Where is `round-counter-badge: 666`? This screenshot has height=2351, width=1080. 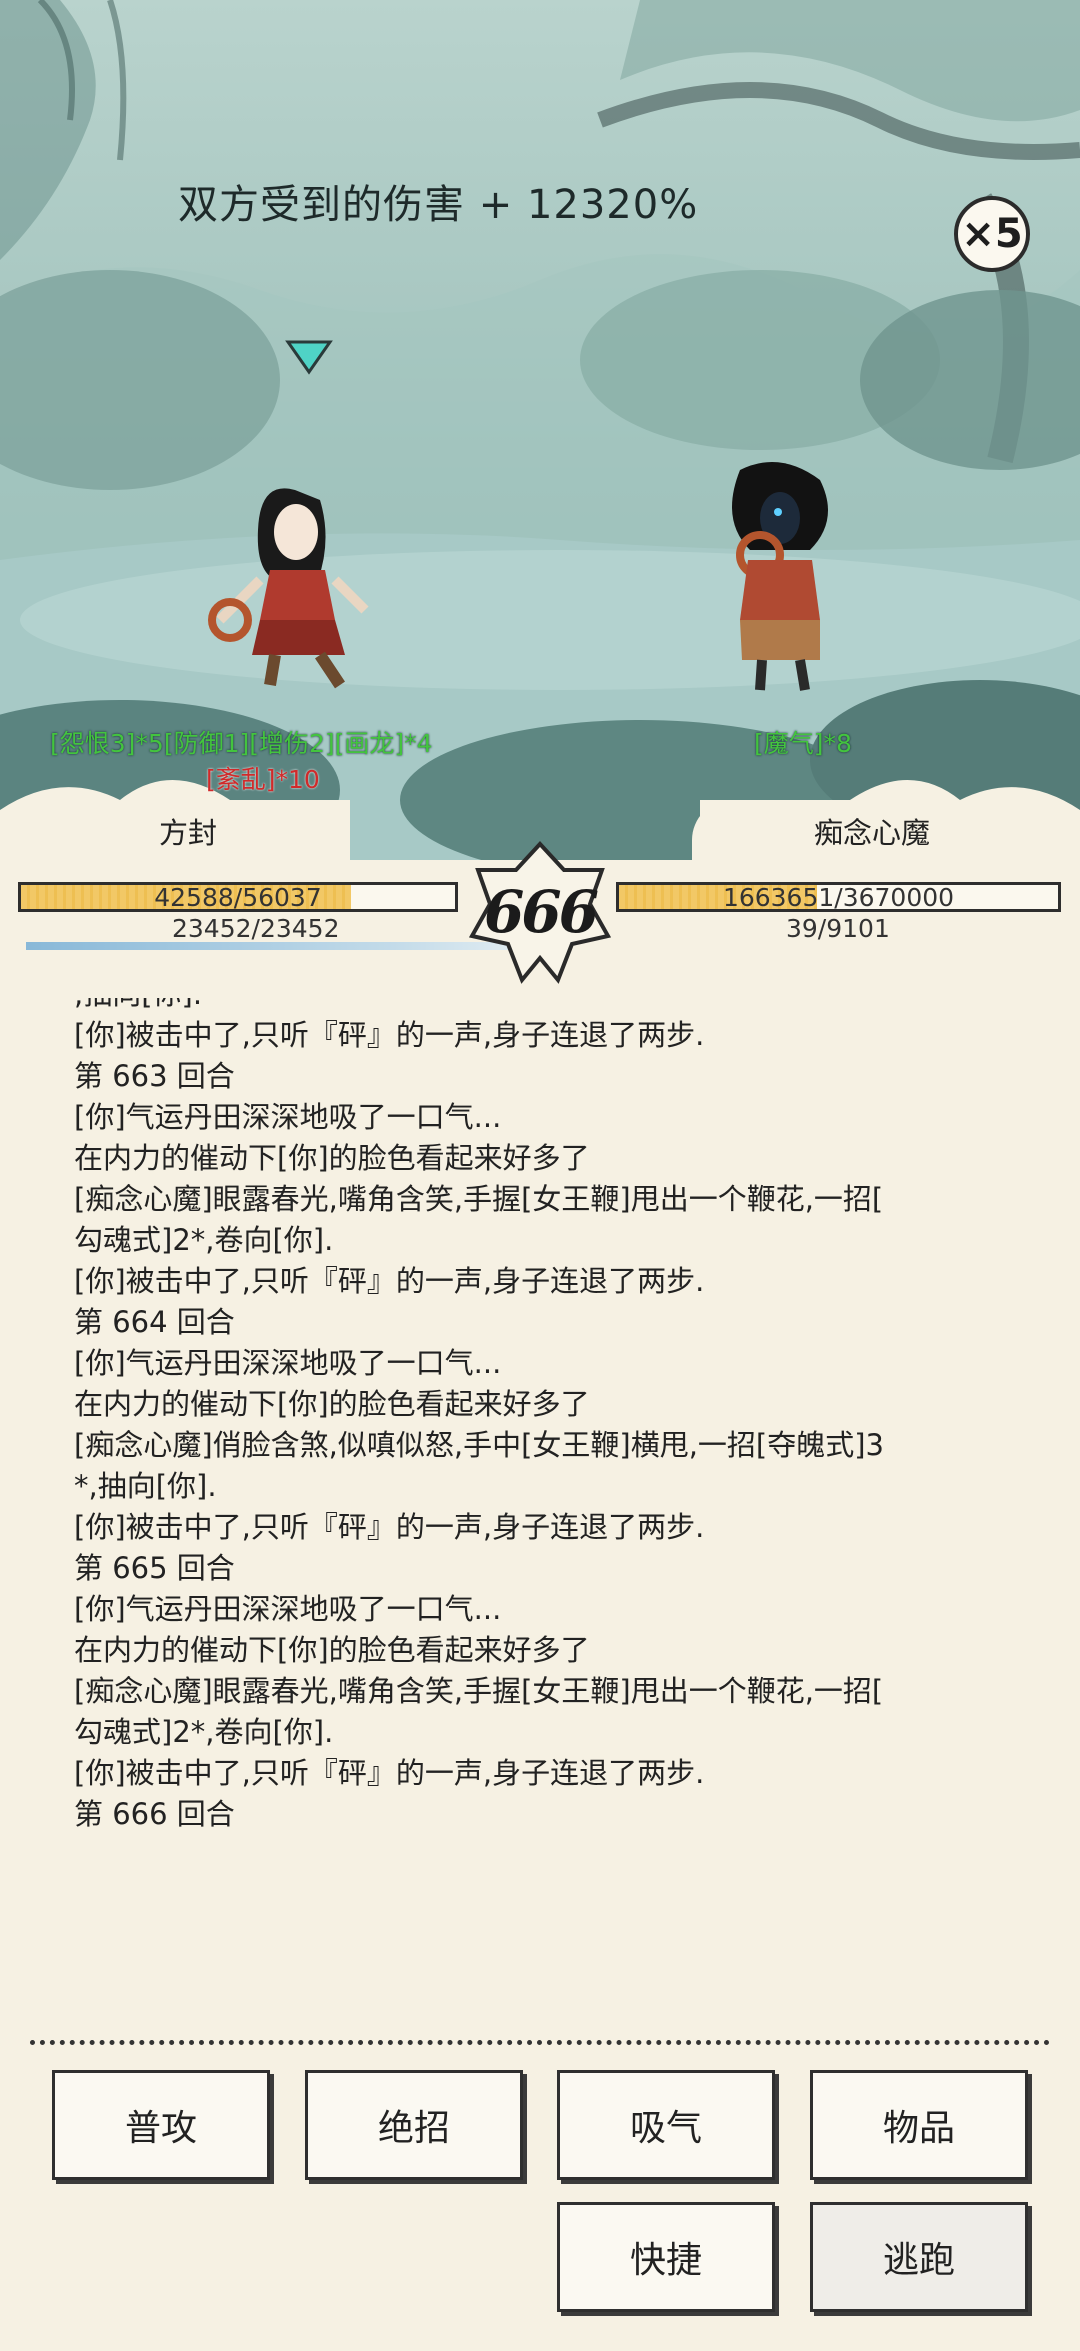 round-counter-badge: 666 is located at coordinates (540, 912).